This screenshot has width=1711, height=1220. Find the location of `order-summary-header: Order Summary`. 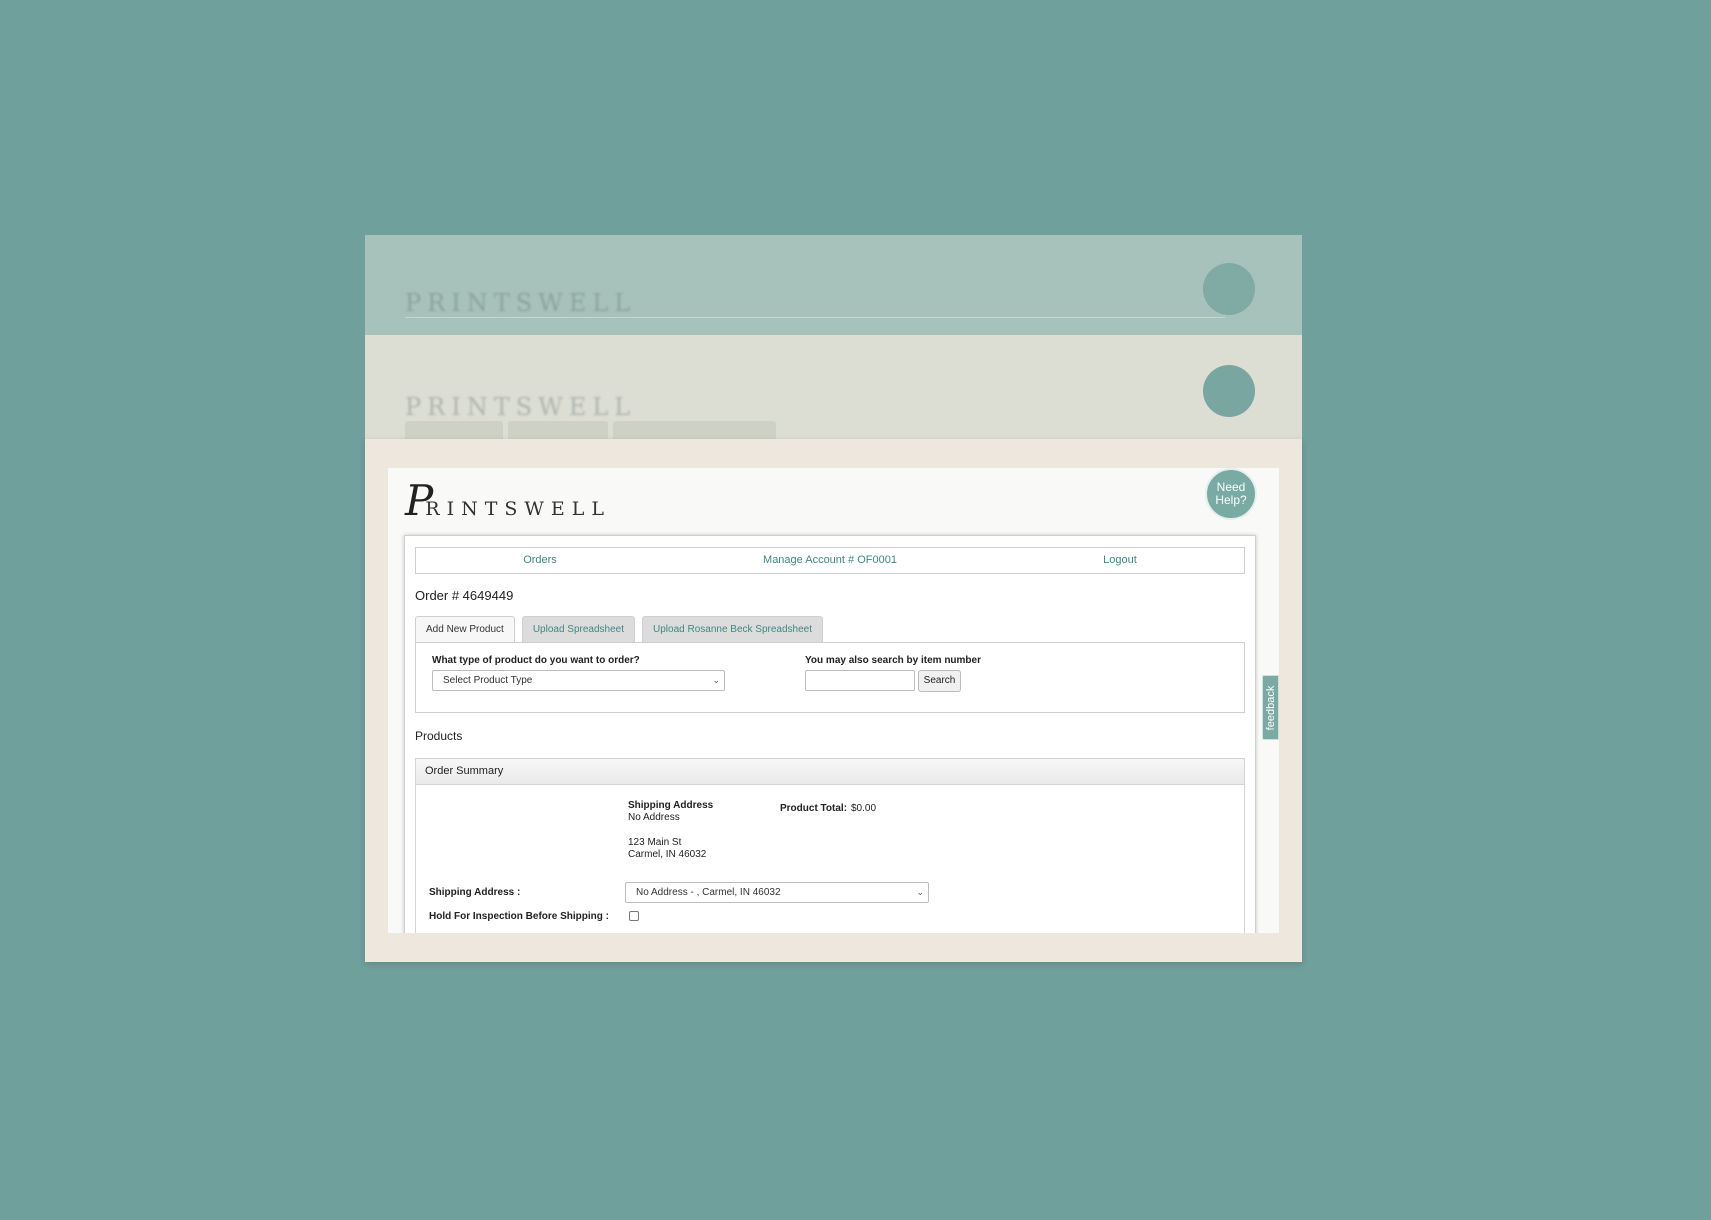

order-summary-header: Order Summary is located at coordinates (830, 772).